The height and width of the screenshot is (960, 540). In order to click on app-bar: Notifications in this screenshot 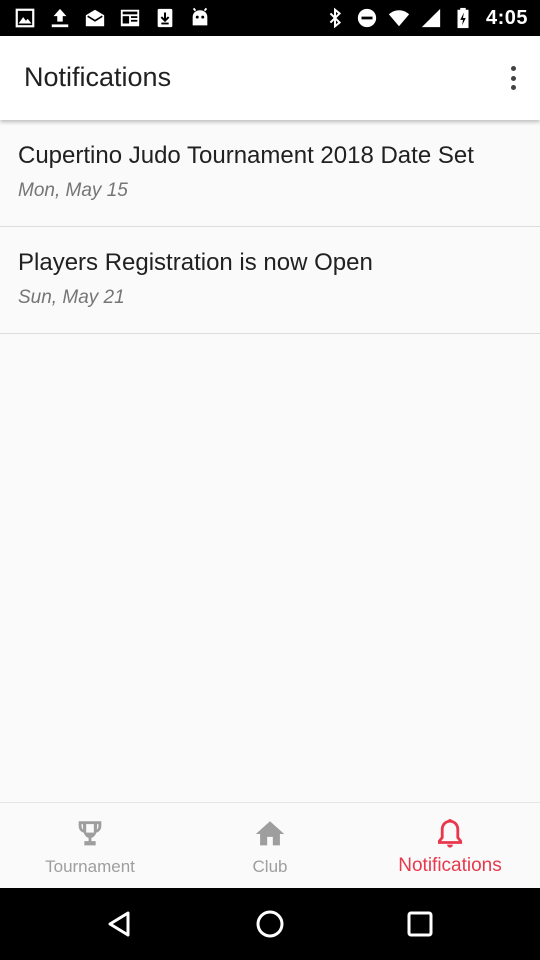, I will do `click(270, 78)`.